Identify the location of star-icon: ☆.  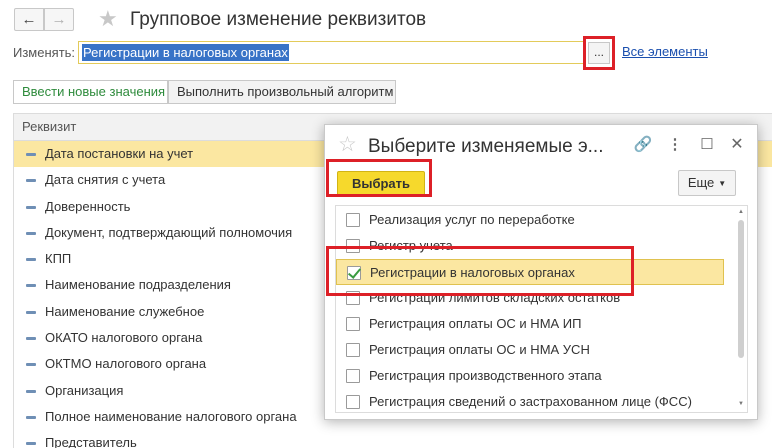
(347, 145).